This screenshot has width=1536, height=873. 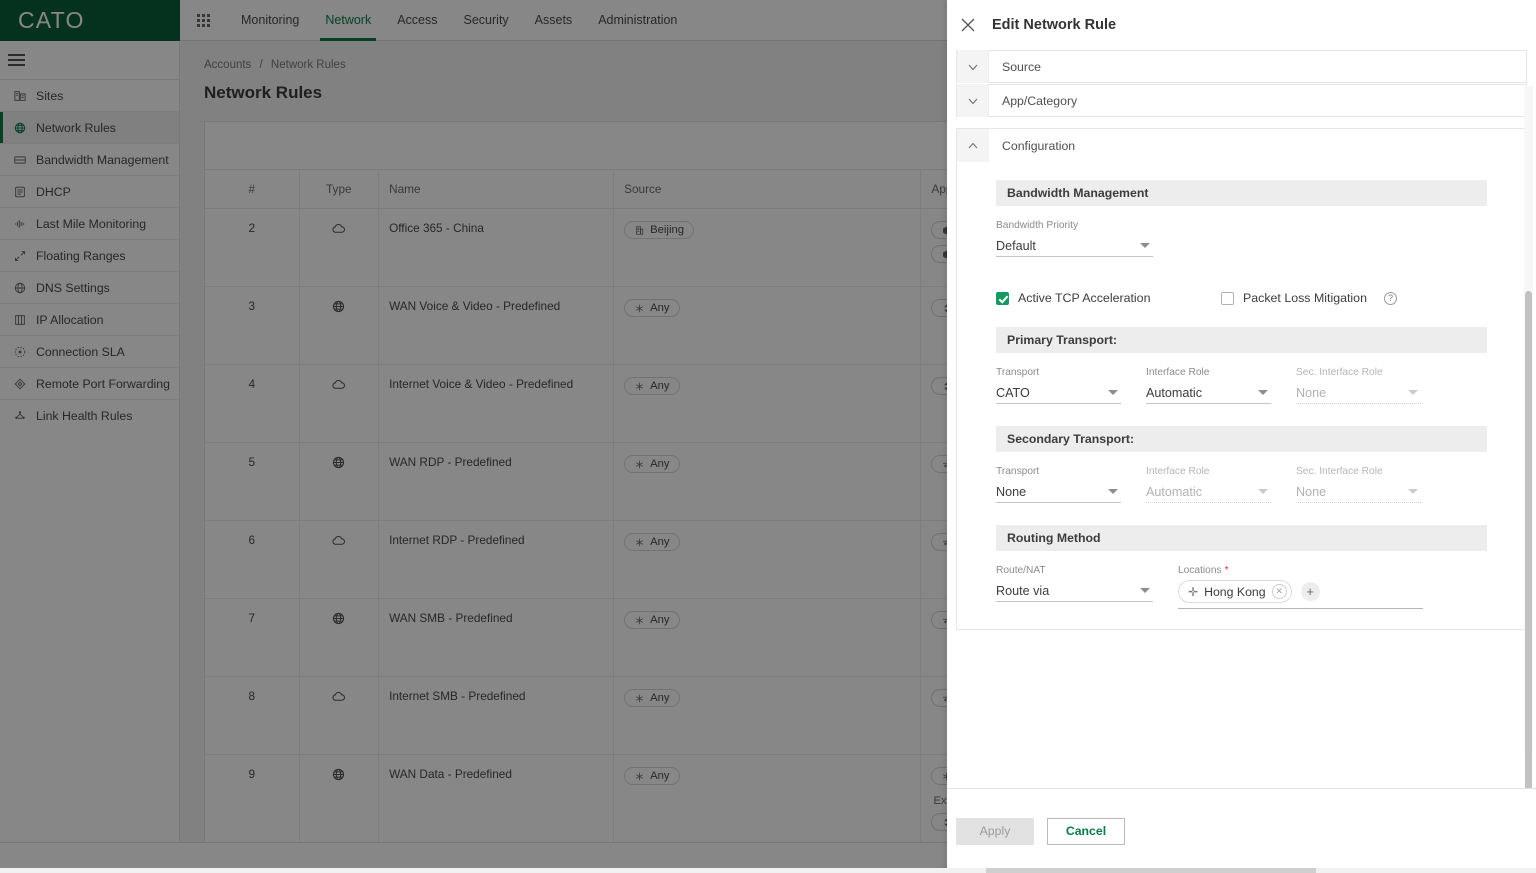 I want to click on bandwidth-priority-label: Bandwidth Priority, so click(x=1037, y=225).